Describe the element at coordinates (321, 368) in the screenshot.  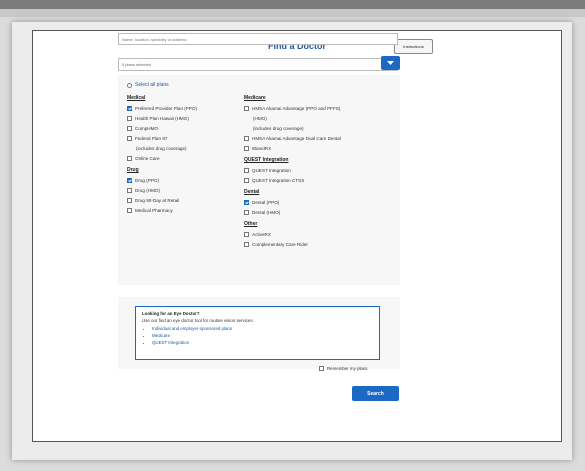
I see `remember-checkbox` at that location.